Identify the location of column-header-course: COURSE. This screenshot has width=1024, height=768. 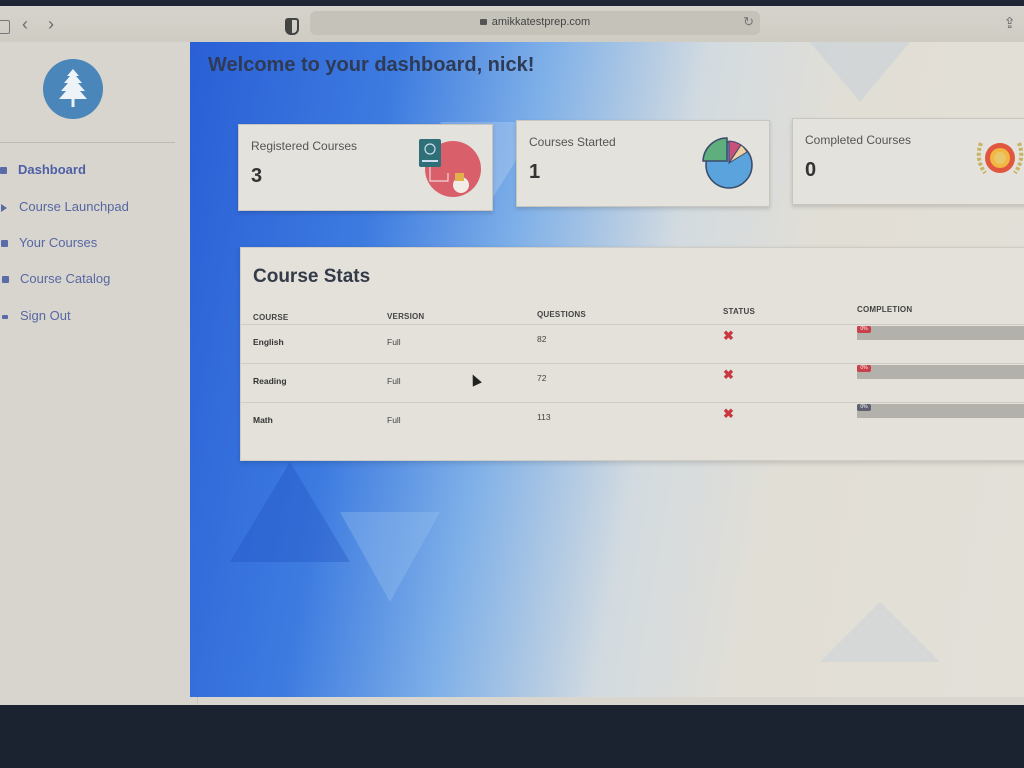
(270, 317).